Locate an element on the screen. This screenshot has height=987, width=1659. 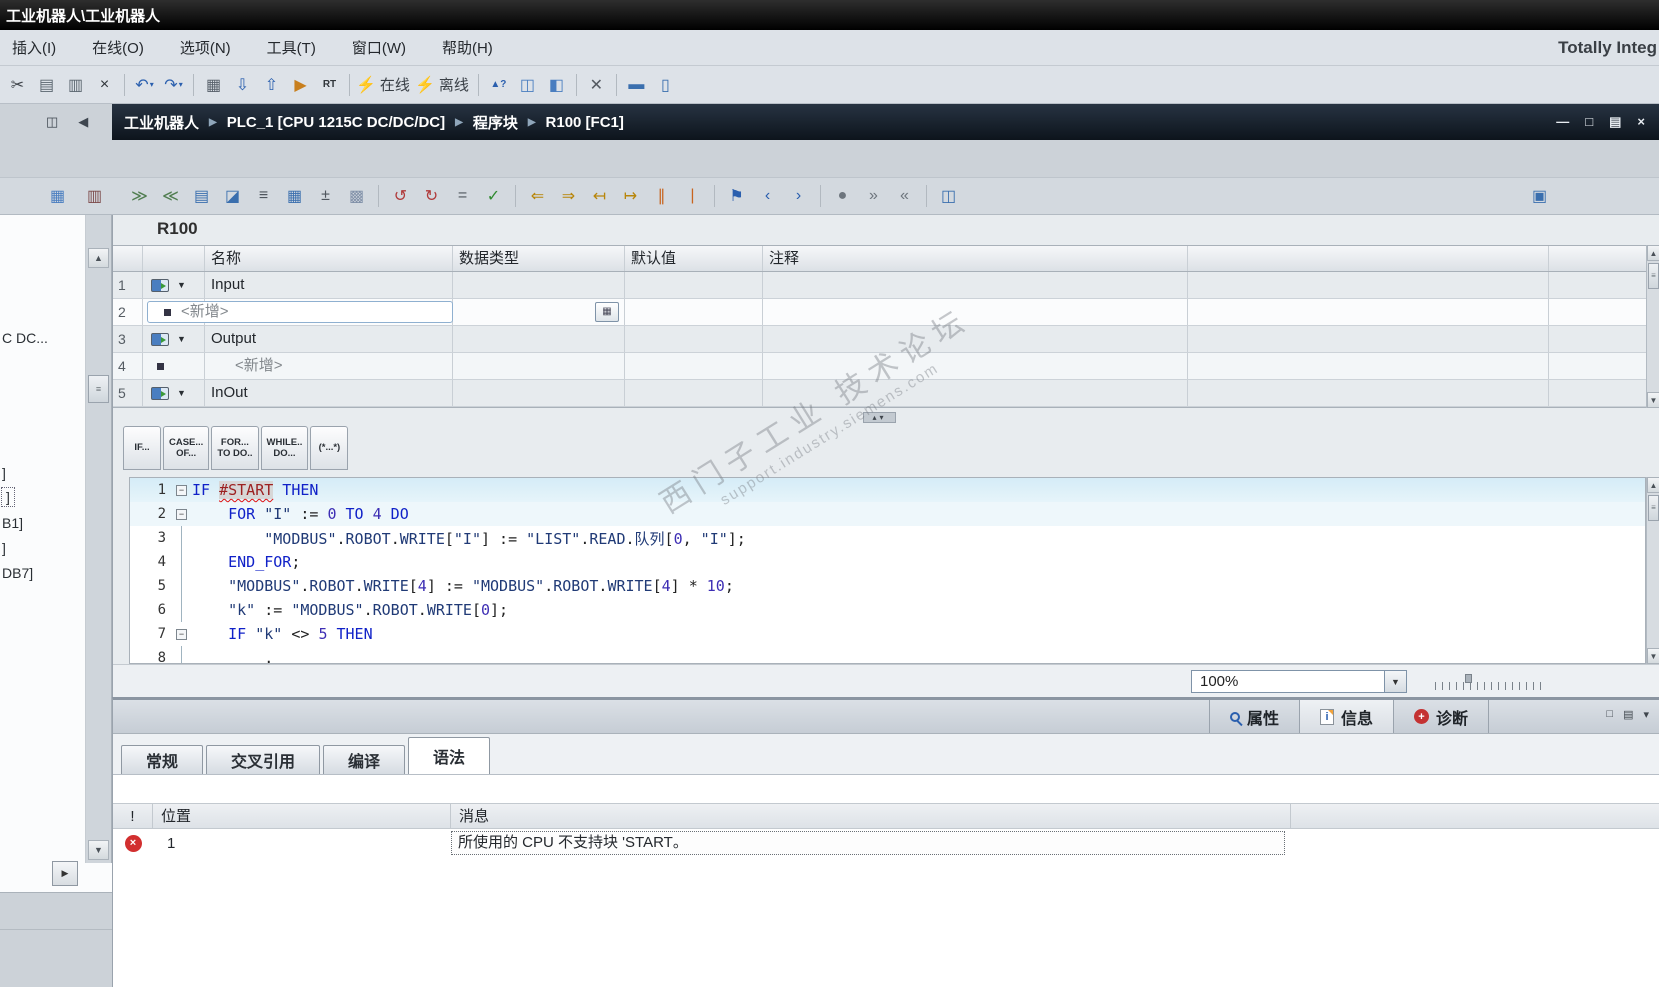
column-header-severity: ! is located at coordinates (133, 816).